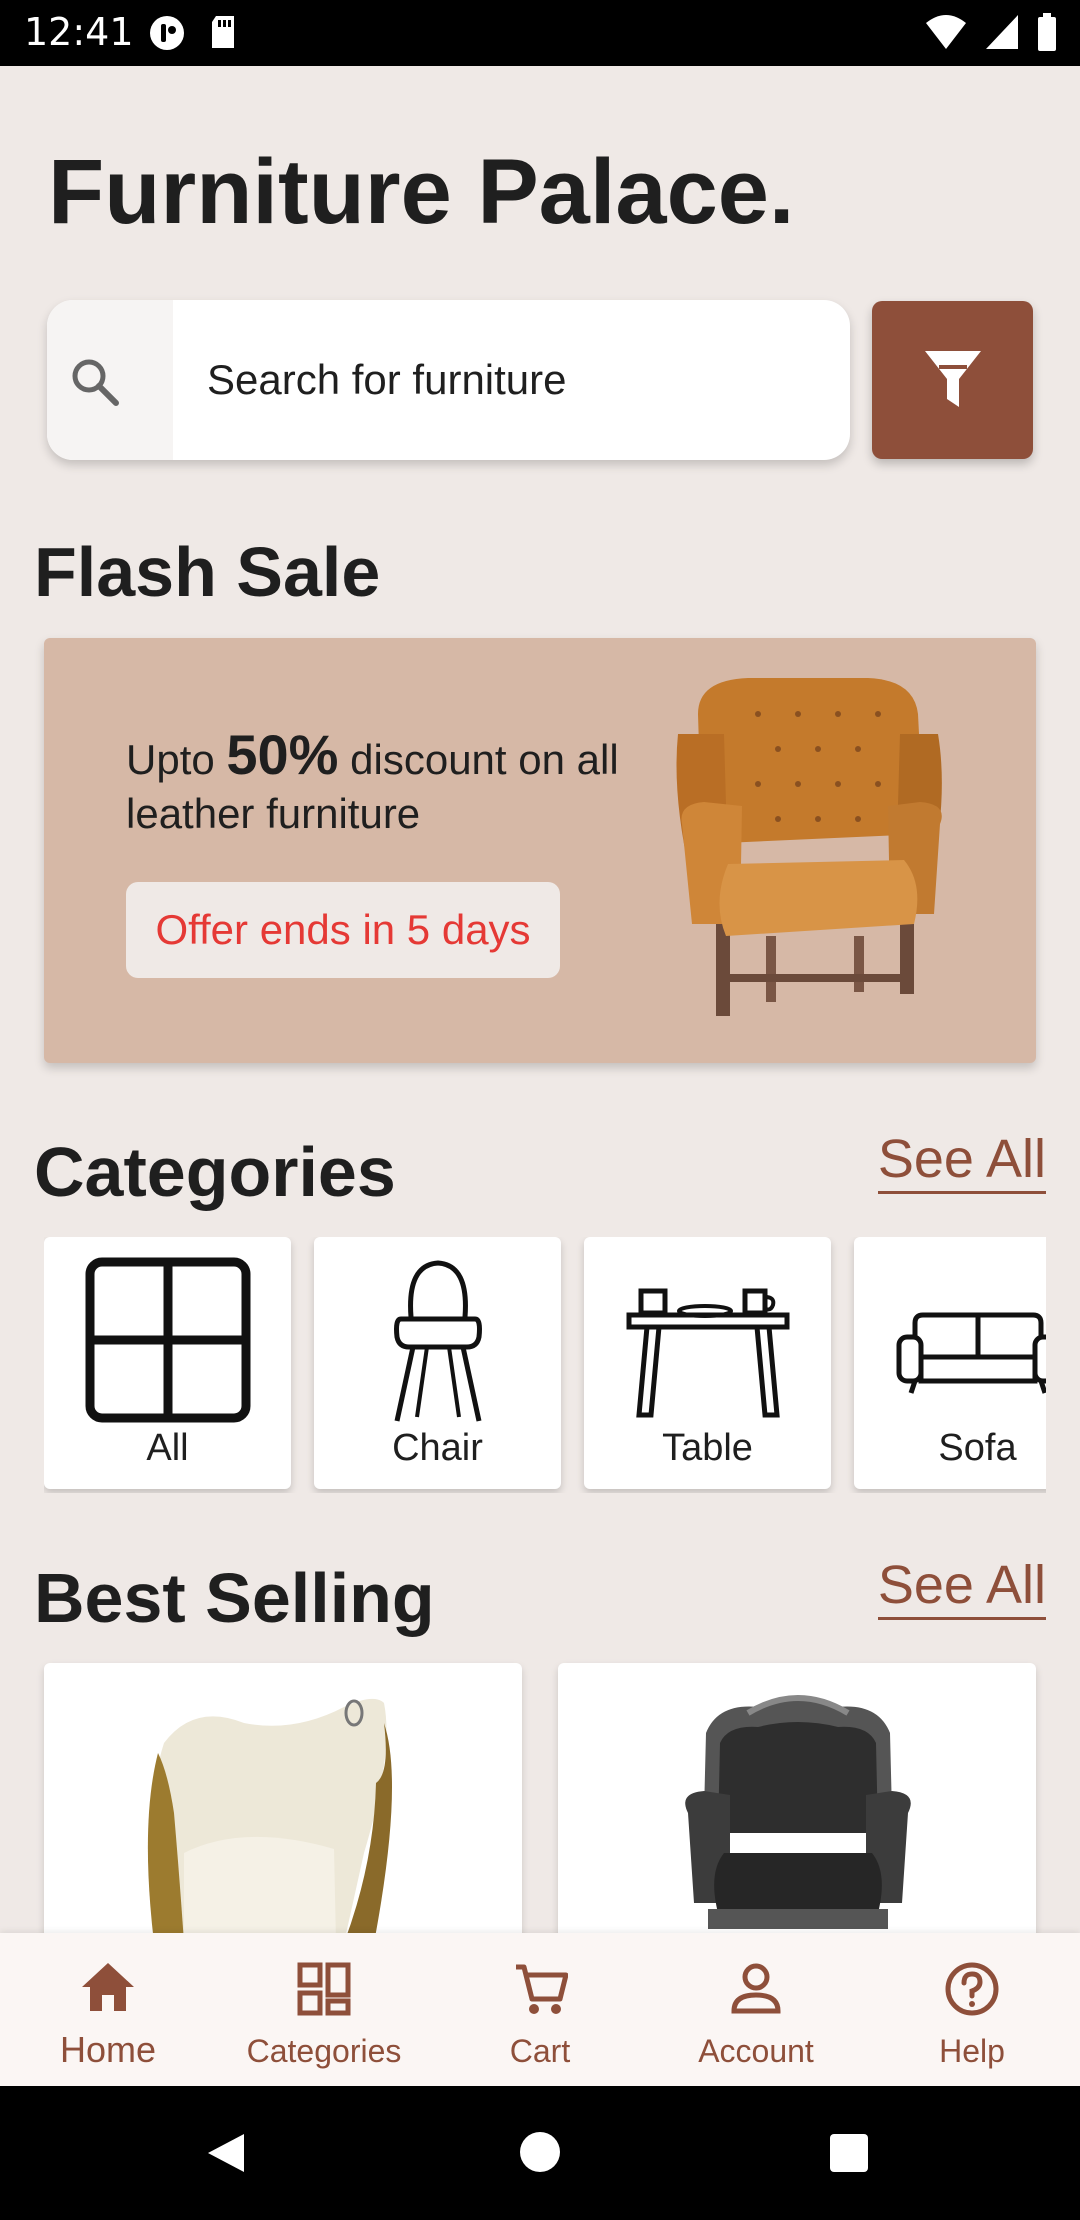 The image size is (1080, 2220). I want to click on table-icon, so click(708, 1353).